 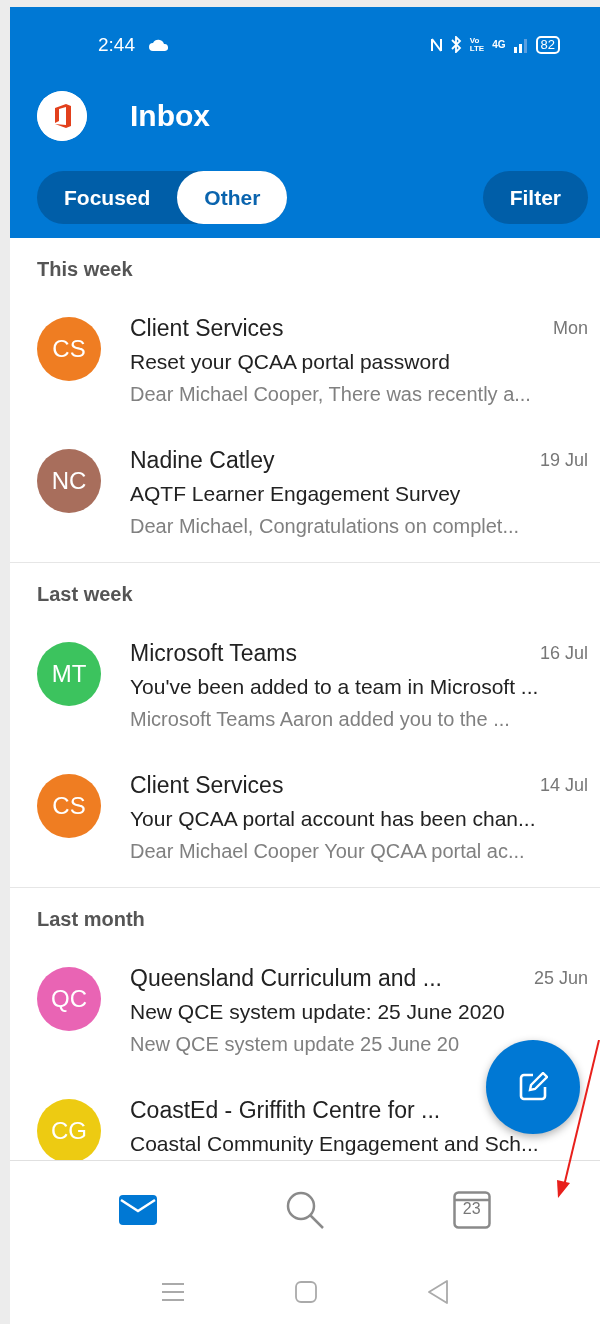 What do you see at coordinates (438, 1291) in the screenshot?
I see `back-icon` at bounding box center [438, 1291].